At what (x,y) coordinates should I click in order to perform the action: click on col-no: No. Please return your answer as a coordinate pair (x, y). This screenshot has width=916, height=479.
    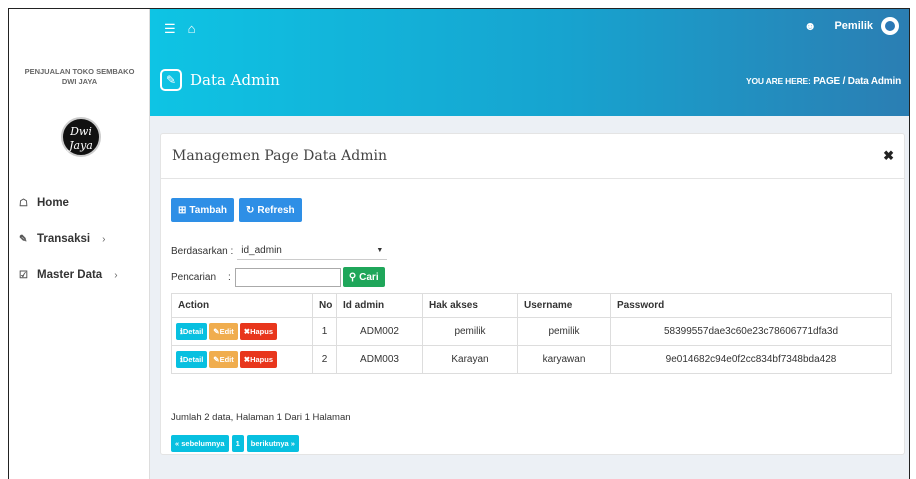
    Looking at the image, I should click on (324, 305).